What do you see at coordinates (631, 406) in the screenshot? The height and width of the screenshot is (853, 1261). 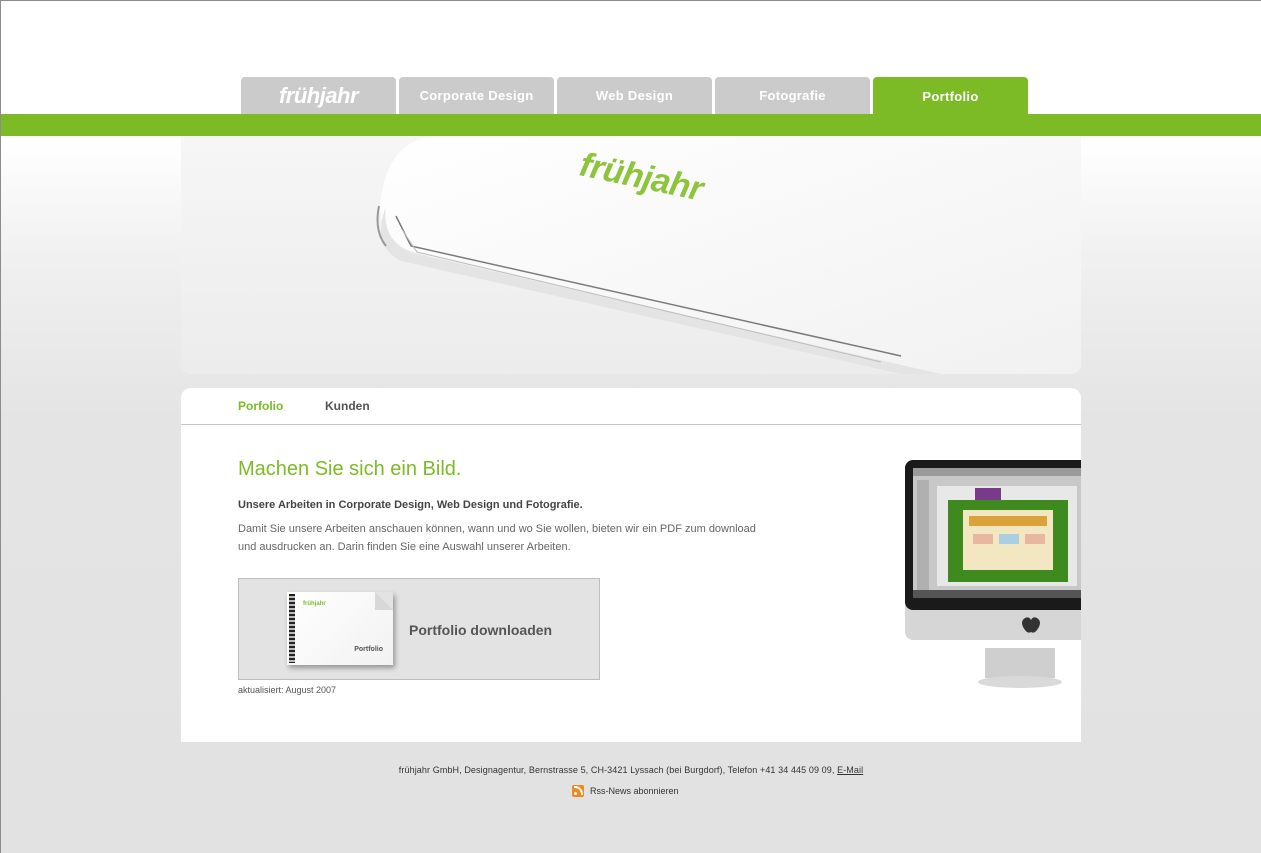 I see `sub-navigation: Porfolio Kunden` at bounding box center [631, 406].